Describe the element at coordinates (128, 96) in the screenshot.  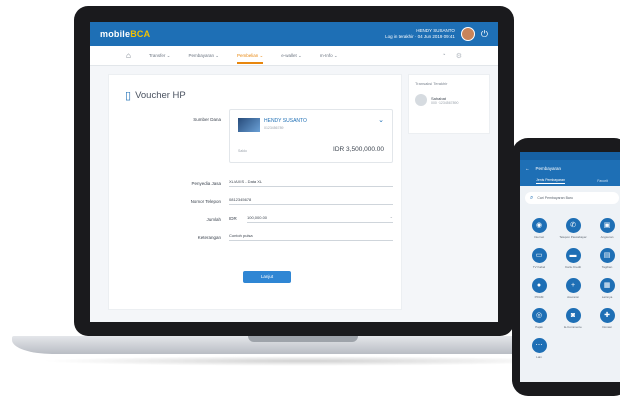
I see `phone-icon: ▯` at that location.